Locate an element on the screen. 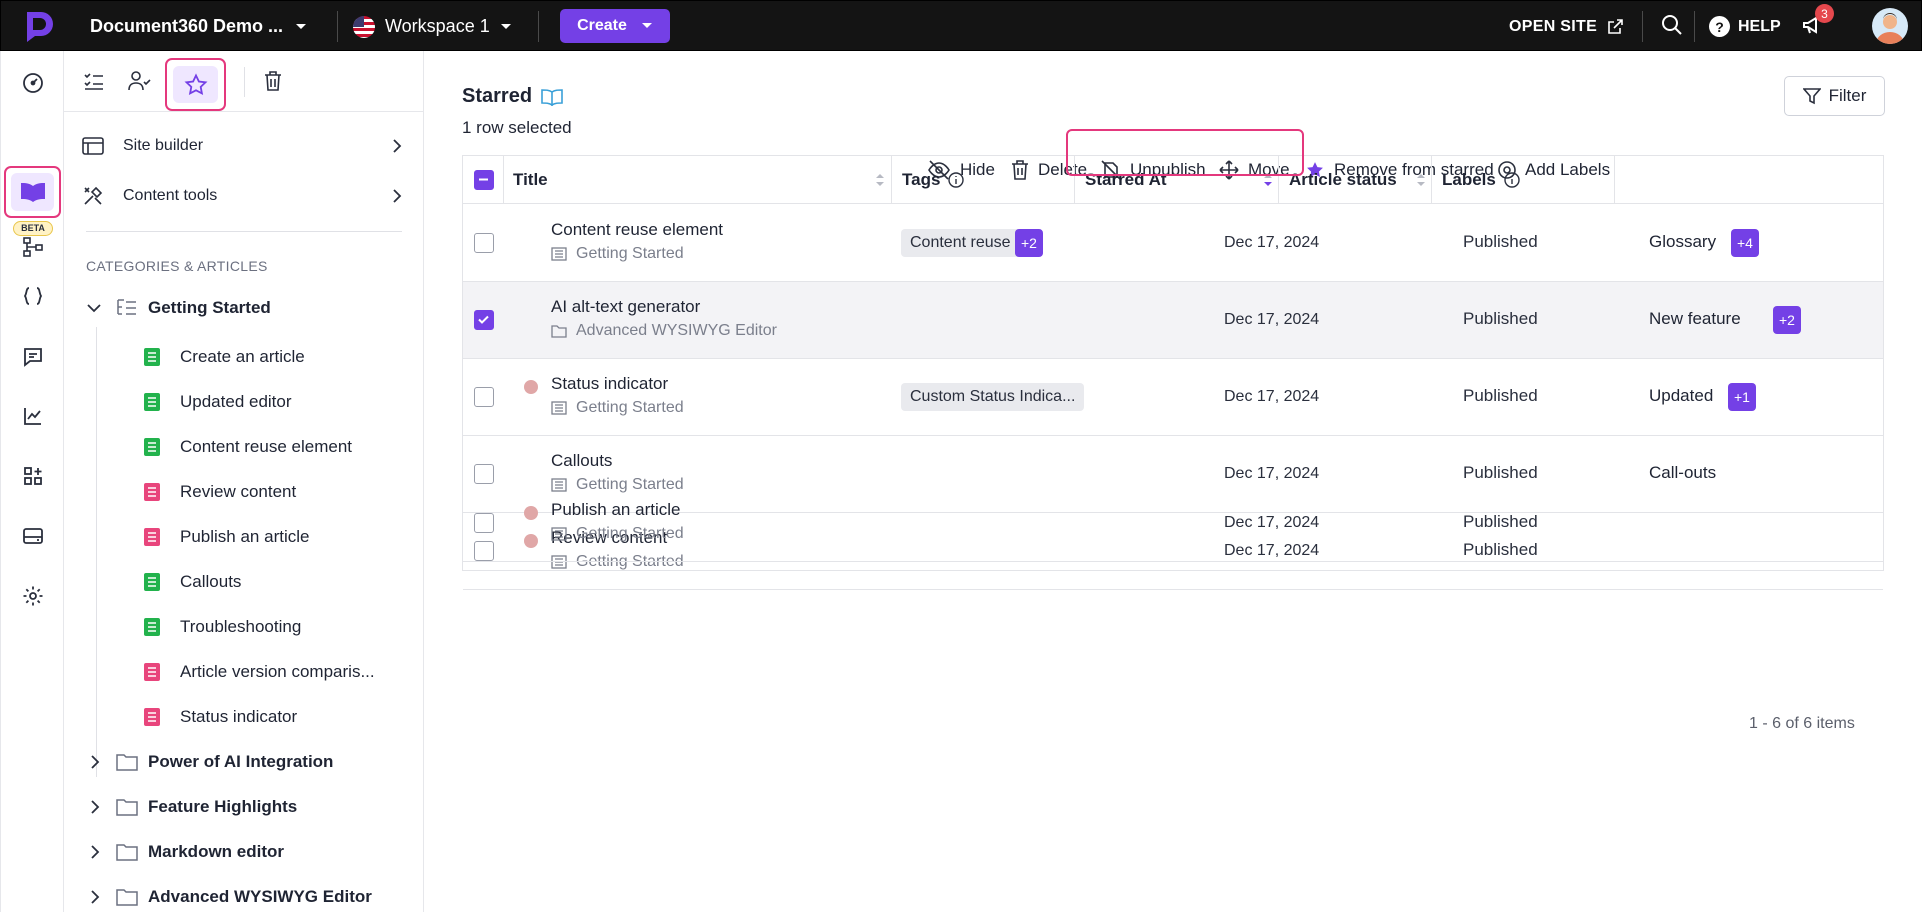 The width and height of the screenshot is (1922, 912). help-button: ? HELP is located at coordinates (1745, 26).